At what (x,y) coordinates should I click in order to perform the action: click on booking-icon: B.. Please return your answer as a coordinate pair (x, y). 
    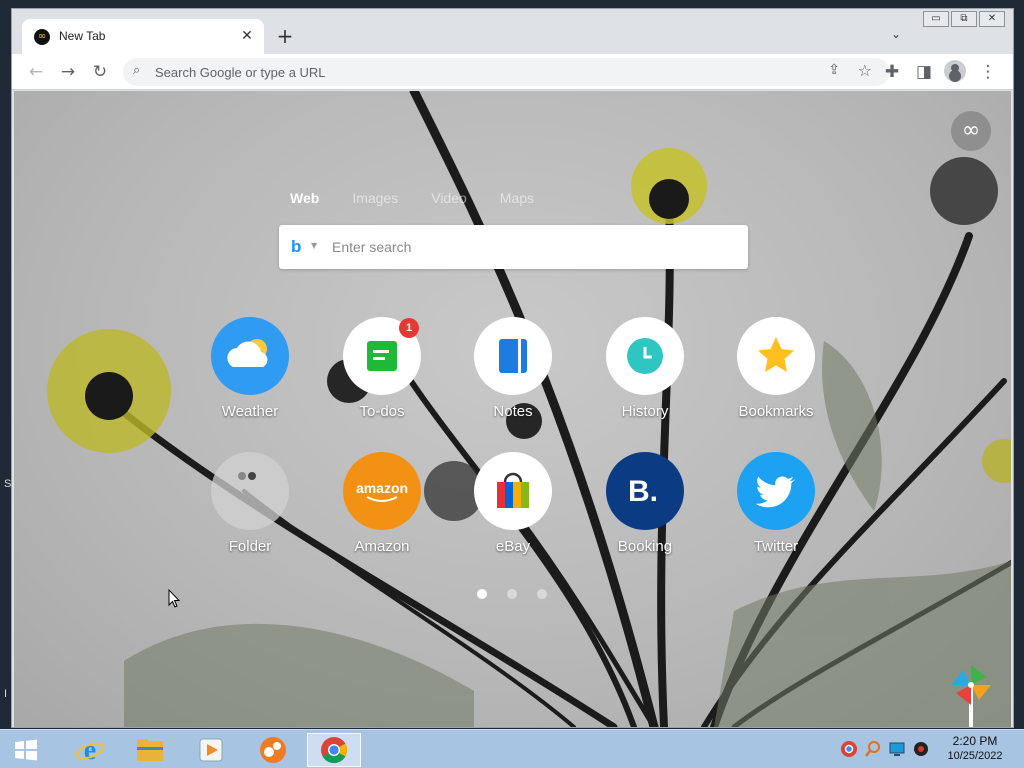
    Looking at the image, I should click on (645, 491).